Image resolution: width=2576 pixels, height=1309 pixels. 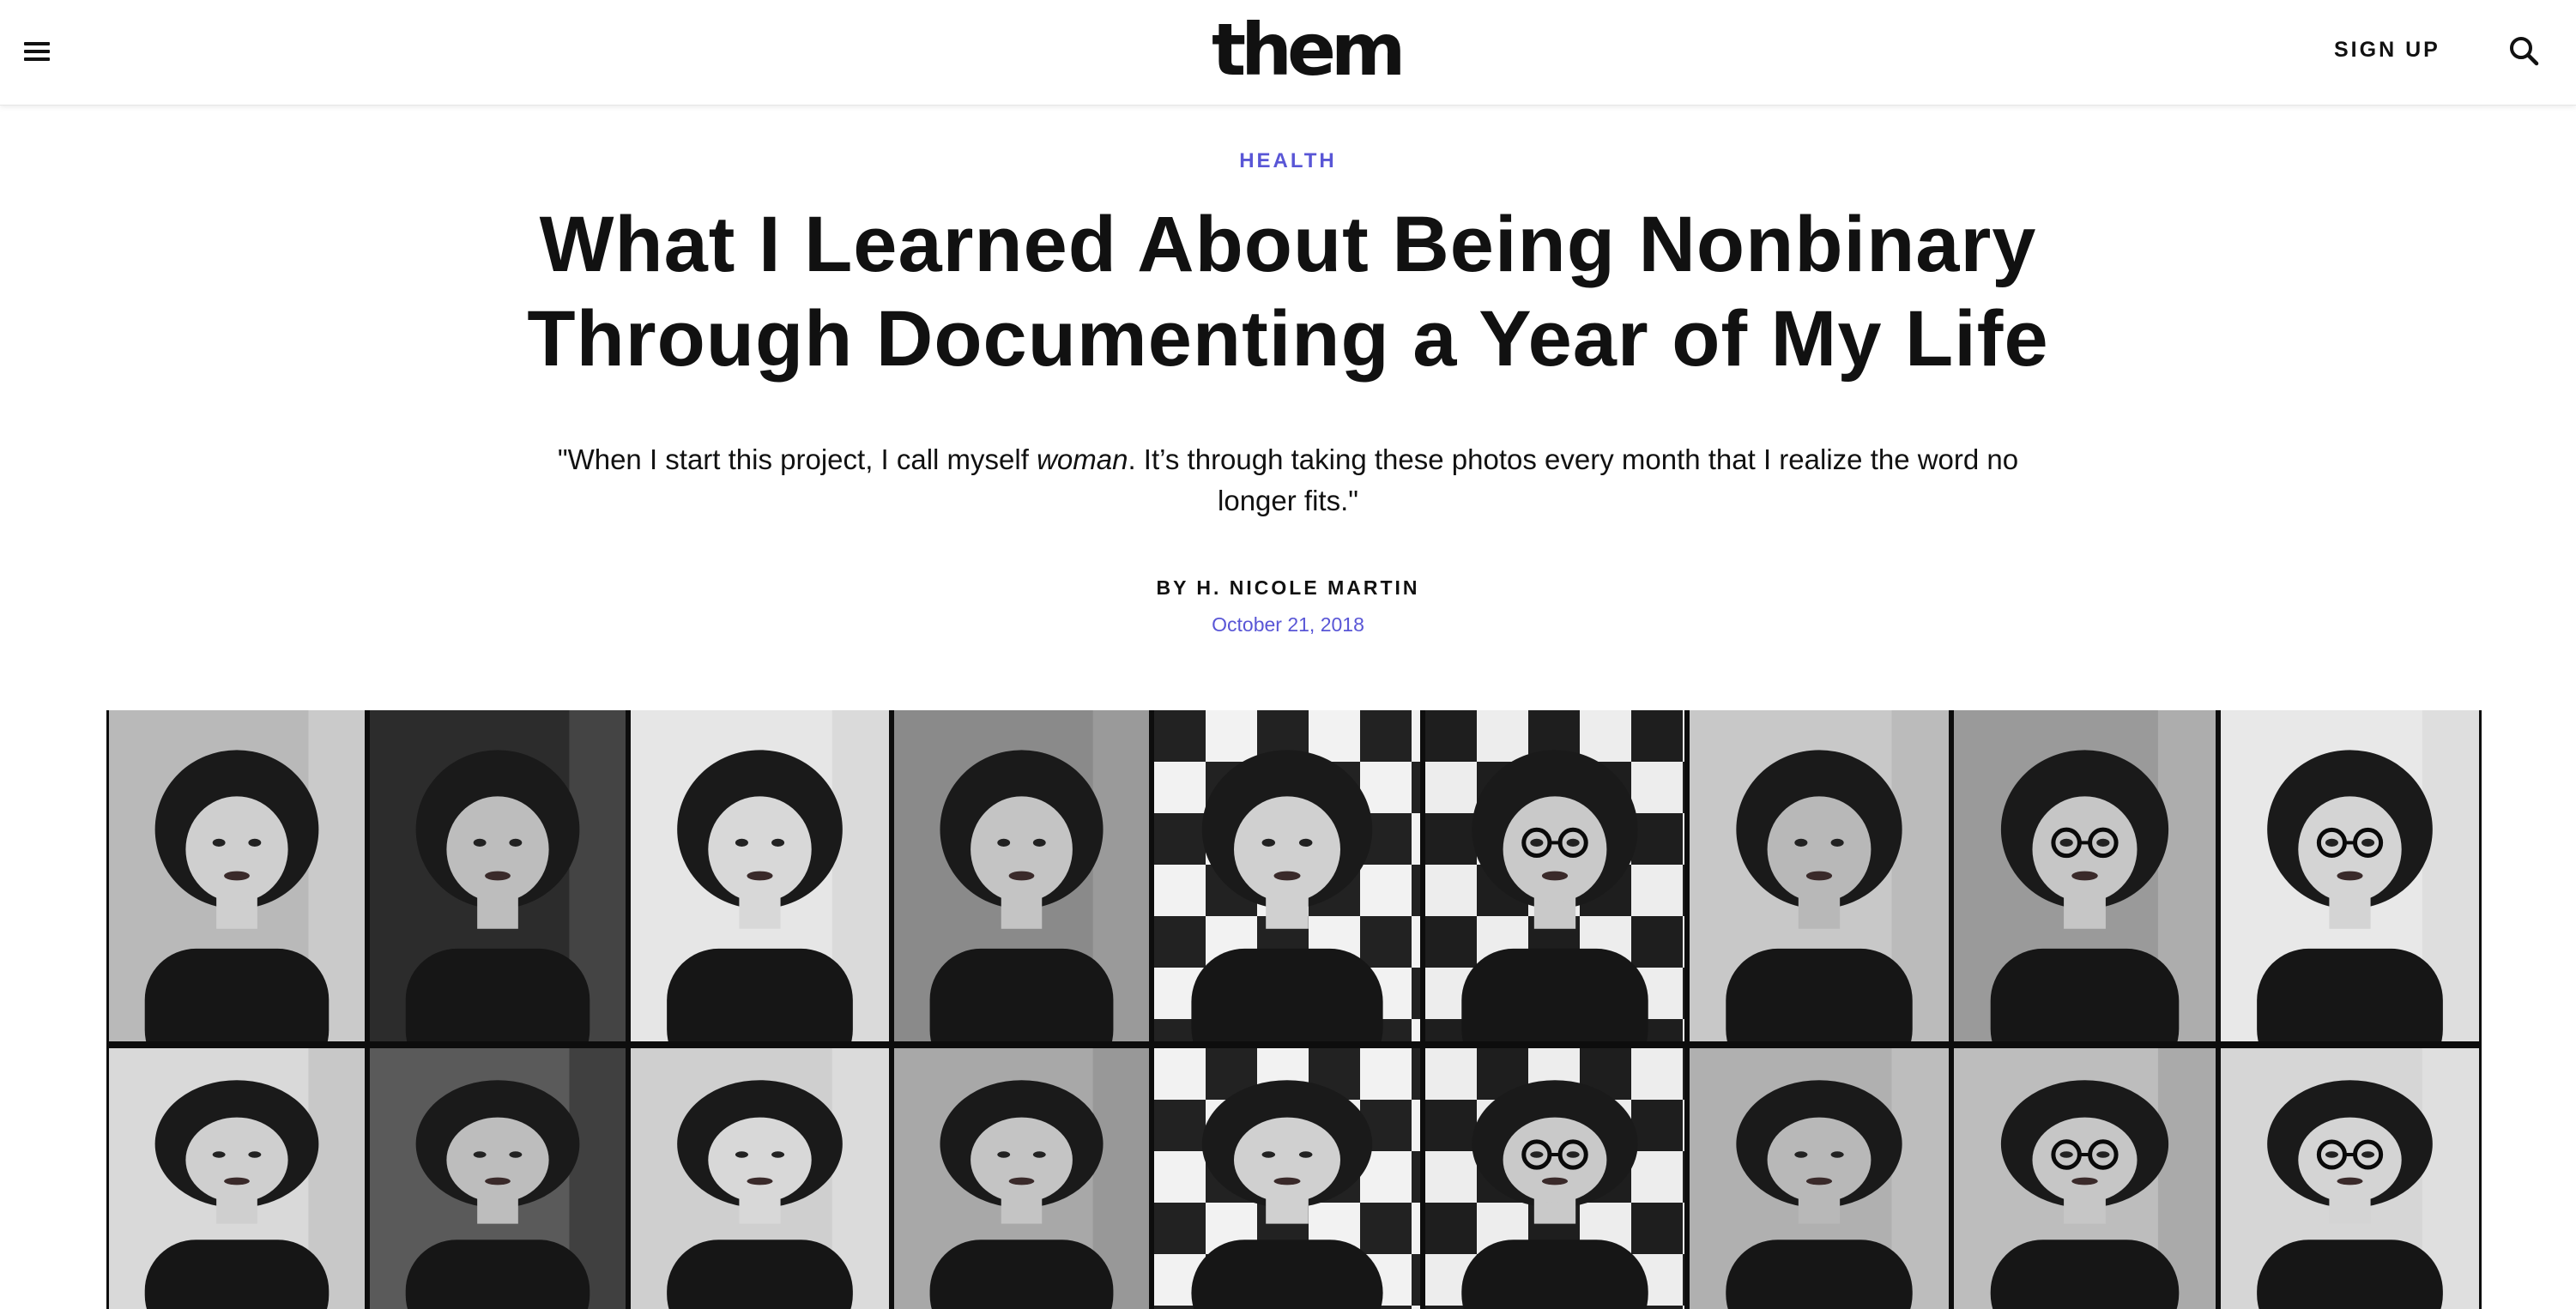 I want to click on site-logo: them, so click(x=1309, y=50).